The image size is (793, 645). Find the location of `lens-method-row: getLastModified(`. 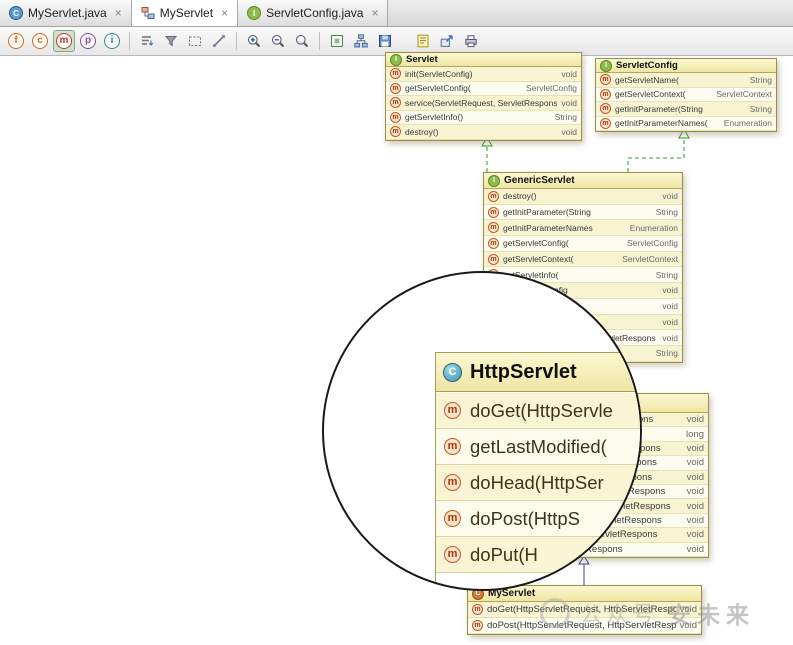

lens-method-row: getLastModified( is located at coordinates (538, 447).